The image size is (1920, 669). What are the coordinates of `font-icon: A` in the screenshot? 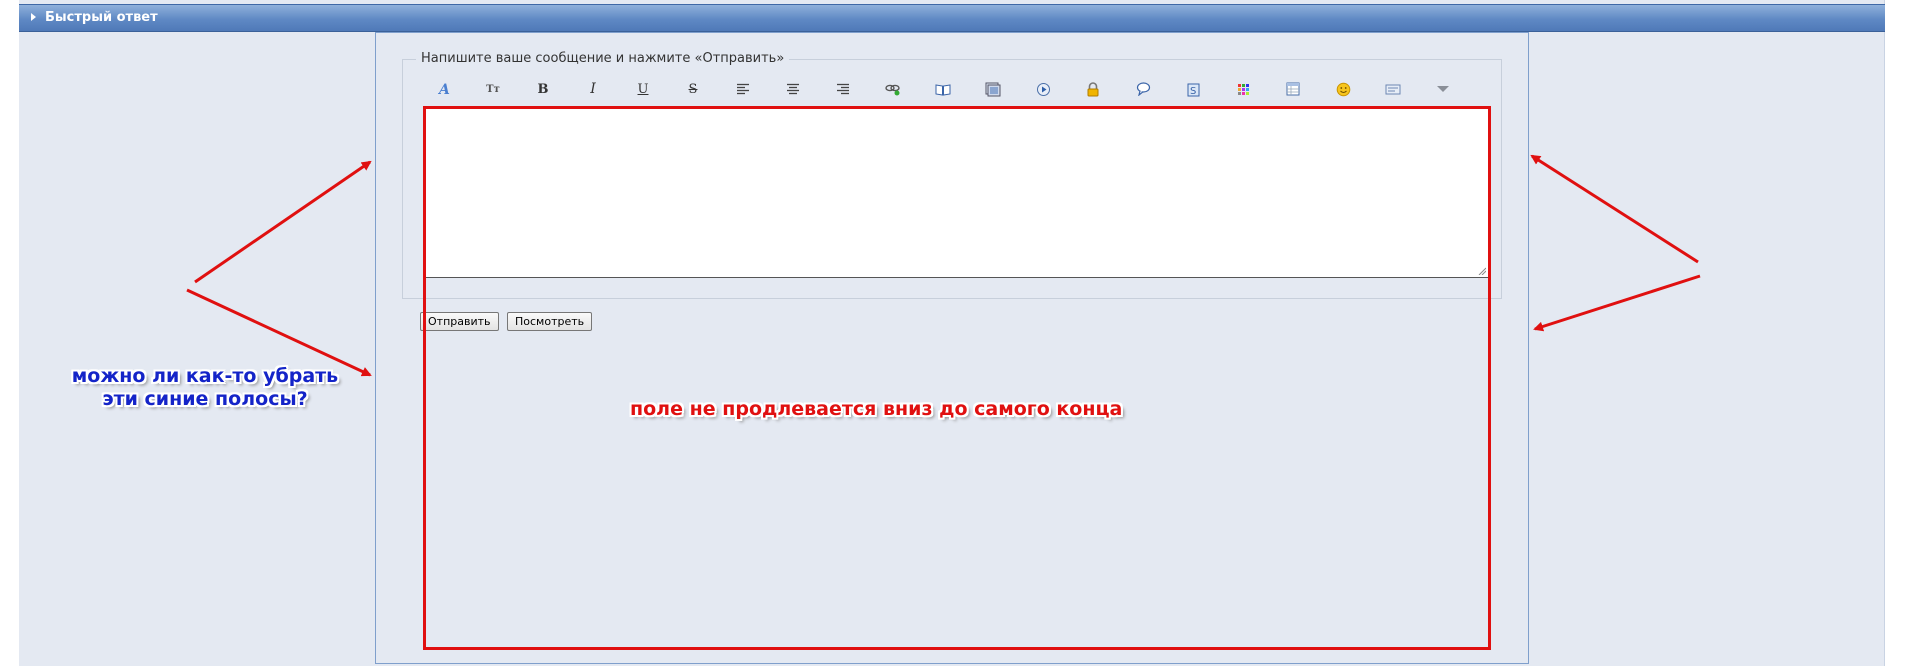 It's located at (445, 89).